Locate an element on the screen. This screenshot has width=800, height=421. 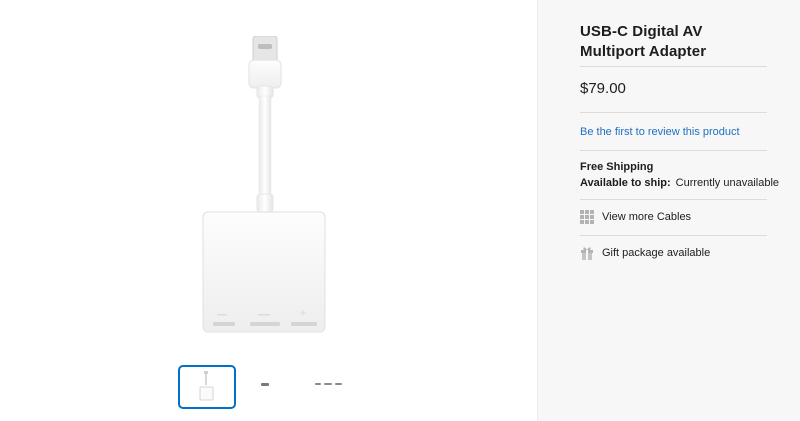
gift-package-link: Gift package available is located at coordinates (645, 253).